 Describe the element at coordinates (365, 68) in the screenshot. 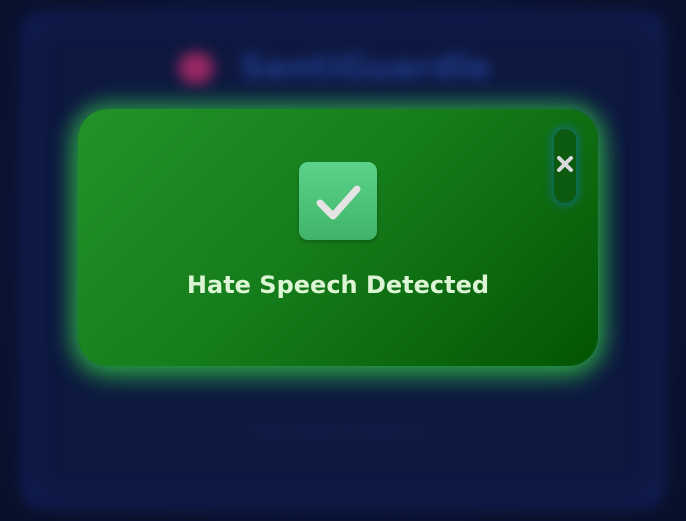

I see `app-title: SentiGuardle` at that location.